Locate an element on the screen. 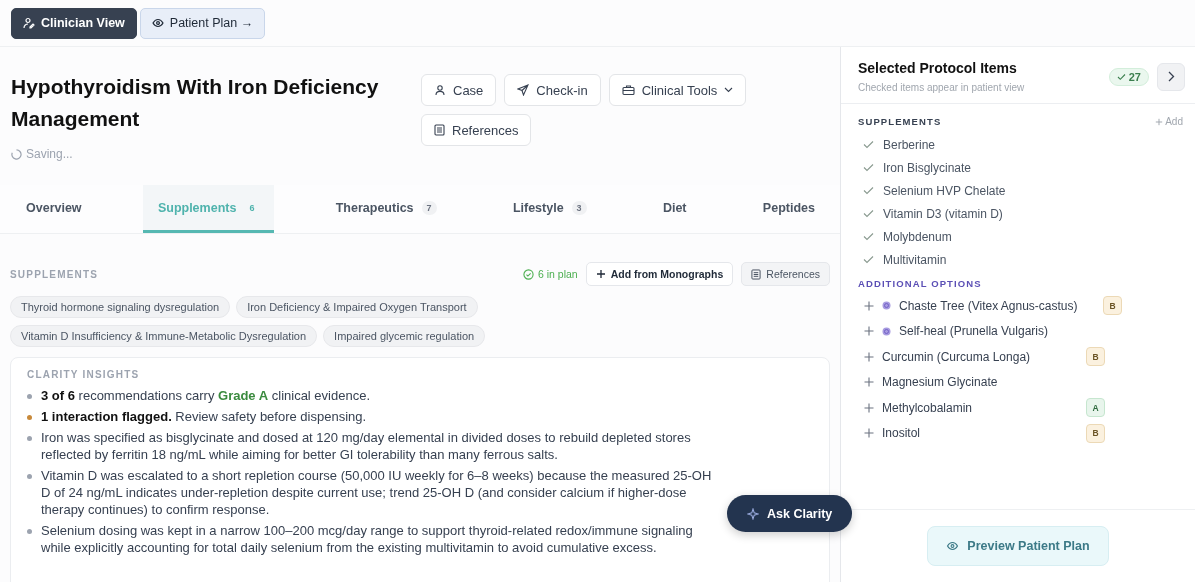 The width and height of the screenshot is (1195, 582). in-plan-count: 6 in plan is located at coordinates (550, 274).